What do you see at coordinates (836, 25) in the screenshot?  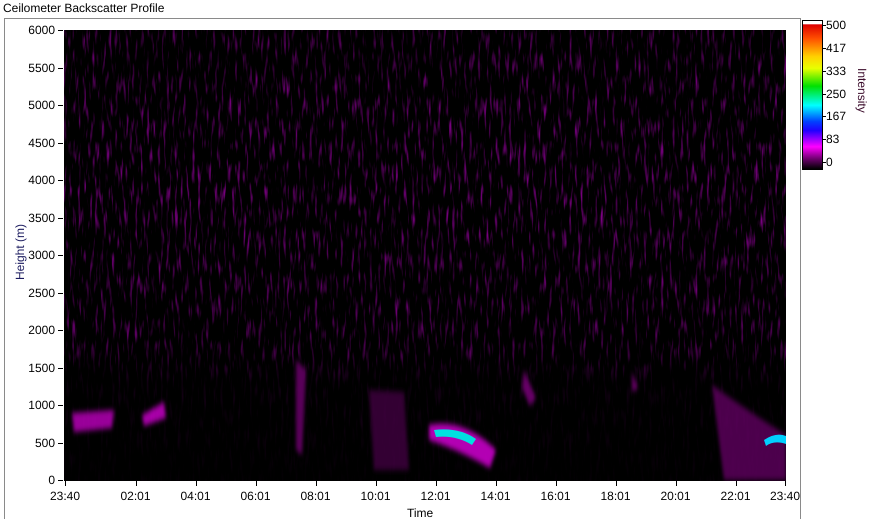 I see `color-scale-tick-label: 500` at bounding box center [836, 25].